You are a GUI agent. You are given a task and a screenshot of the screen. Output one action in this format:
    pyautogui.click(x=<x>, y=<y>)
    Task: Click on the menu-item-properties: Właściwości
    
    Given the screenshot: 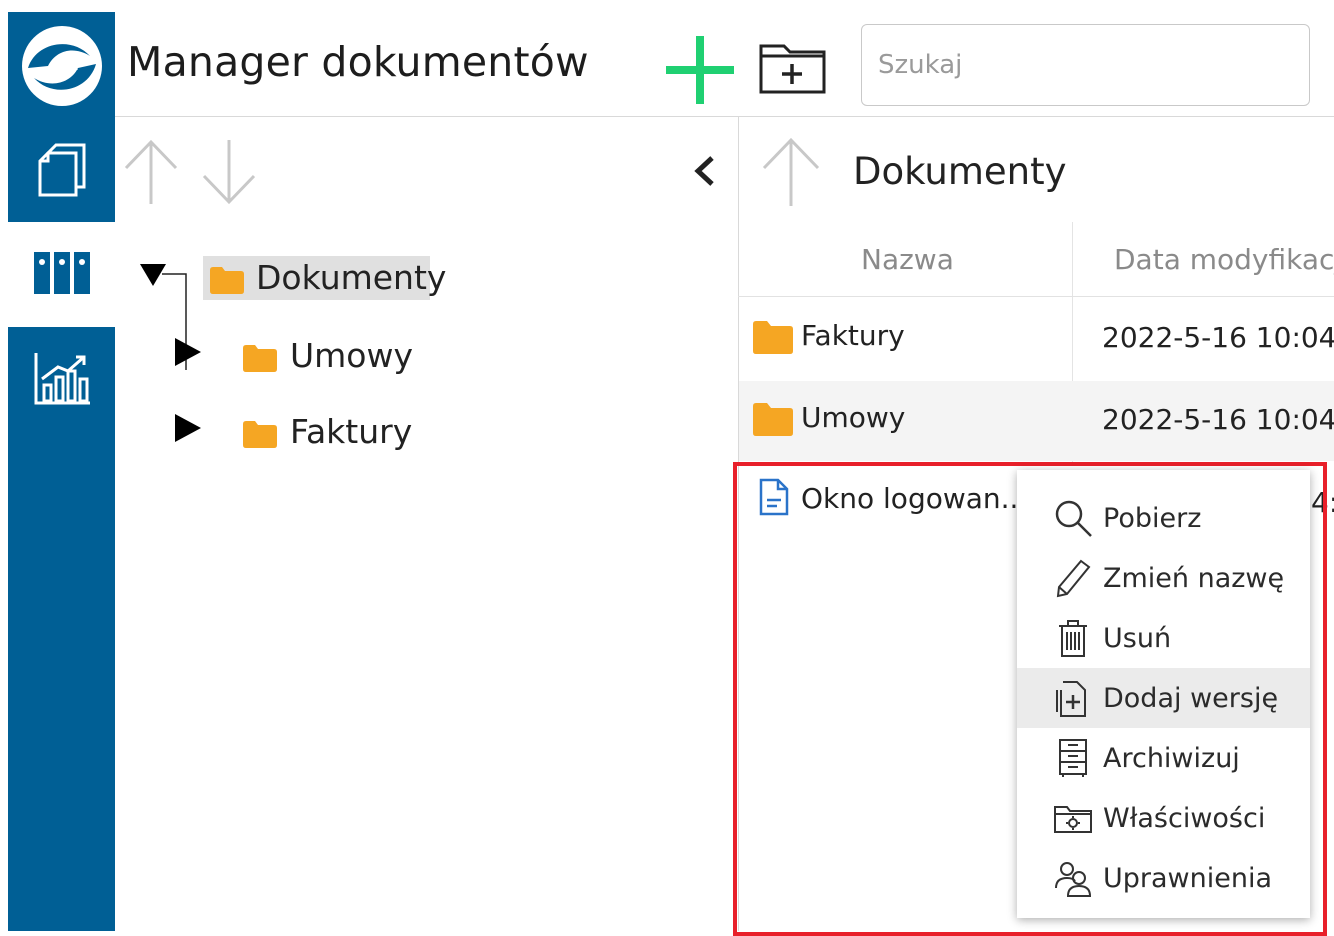 What is the action you would take?
    pyautogui.click(x=1163, y=818)
    